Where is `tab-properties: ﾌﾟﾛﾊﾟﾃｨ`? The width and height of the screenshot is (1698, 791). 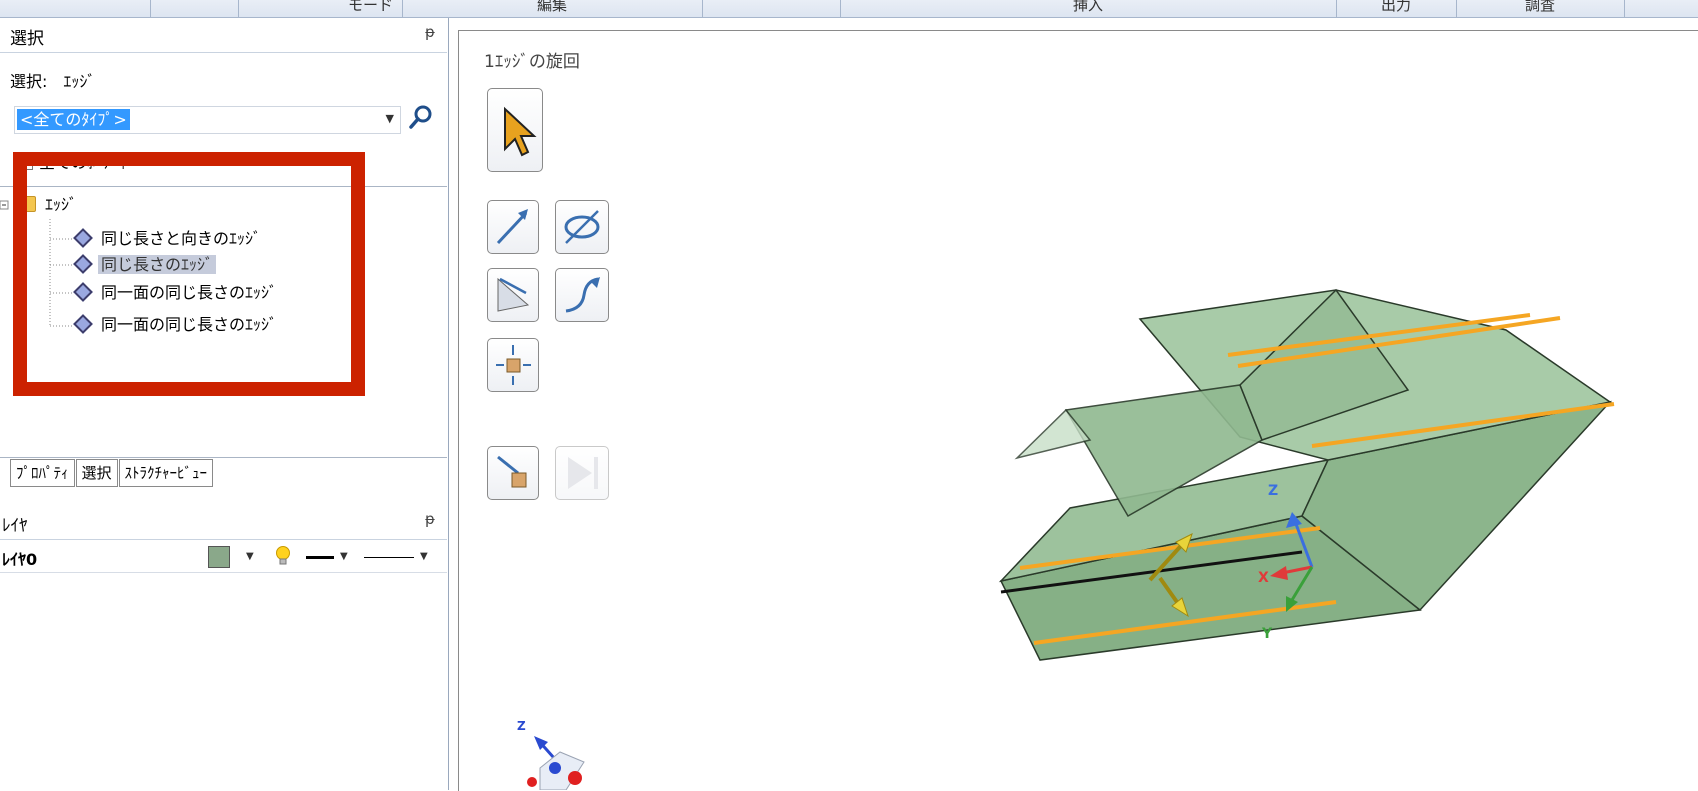
tab-properties: ﾌﾟﾛﾊﾟﾃｨ is located at coordinates (42, 473).